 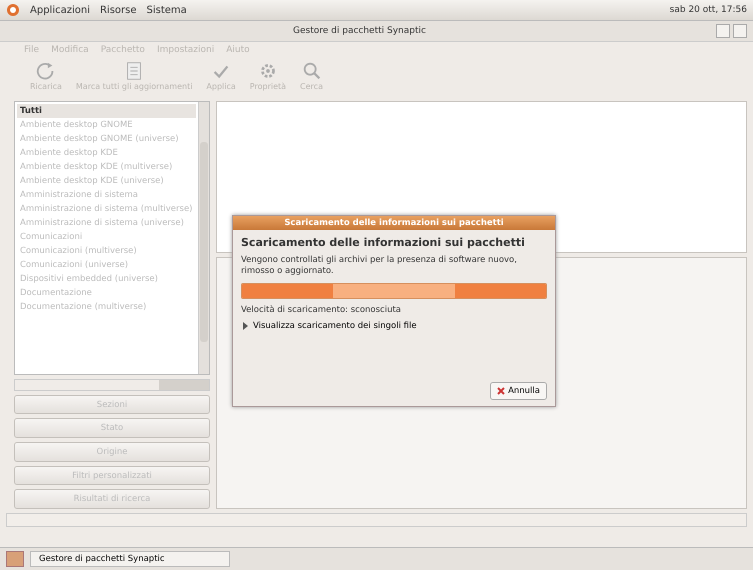 What do you see at coordinates (383, 242) in the screenshot?
I see `dialog-heading: Scaricamento delle informazioni sui pacchetti` at bounding box center [383, 242].